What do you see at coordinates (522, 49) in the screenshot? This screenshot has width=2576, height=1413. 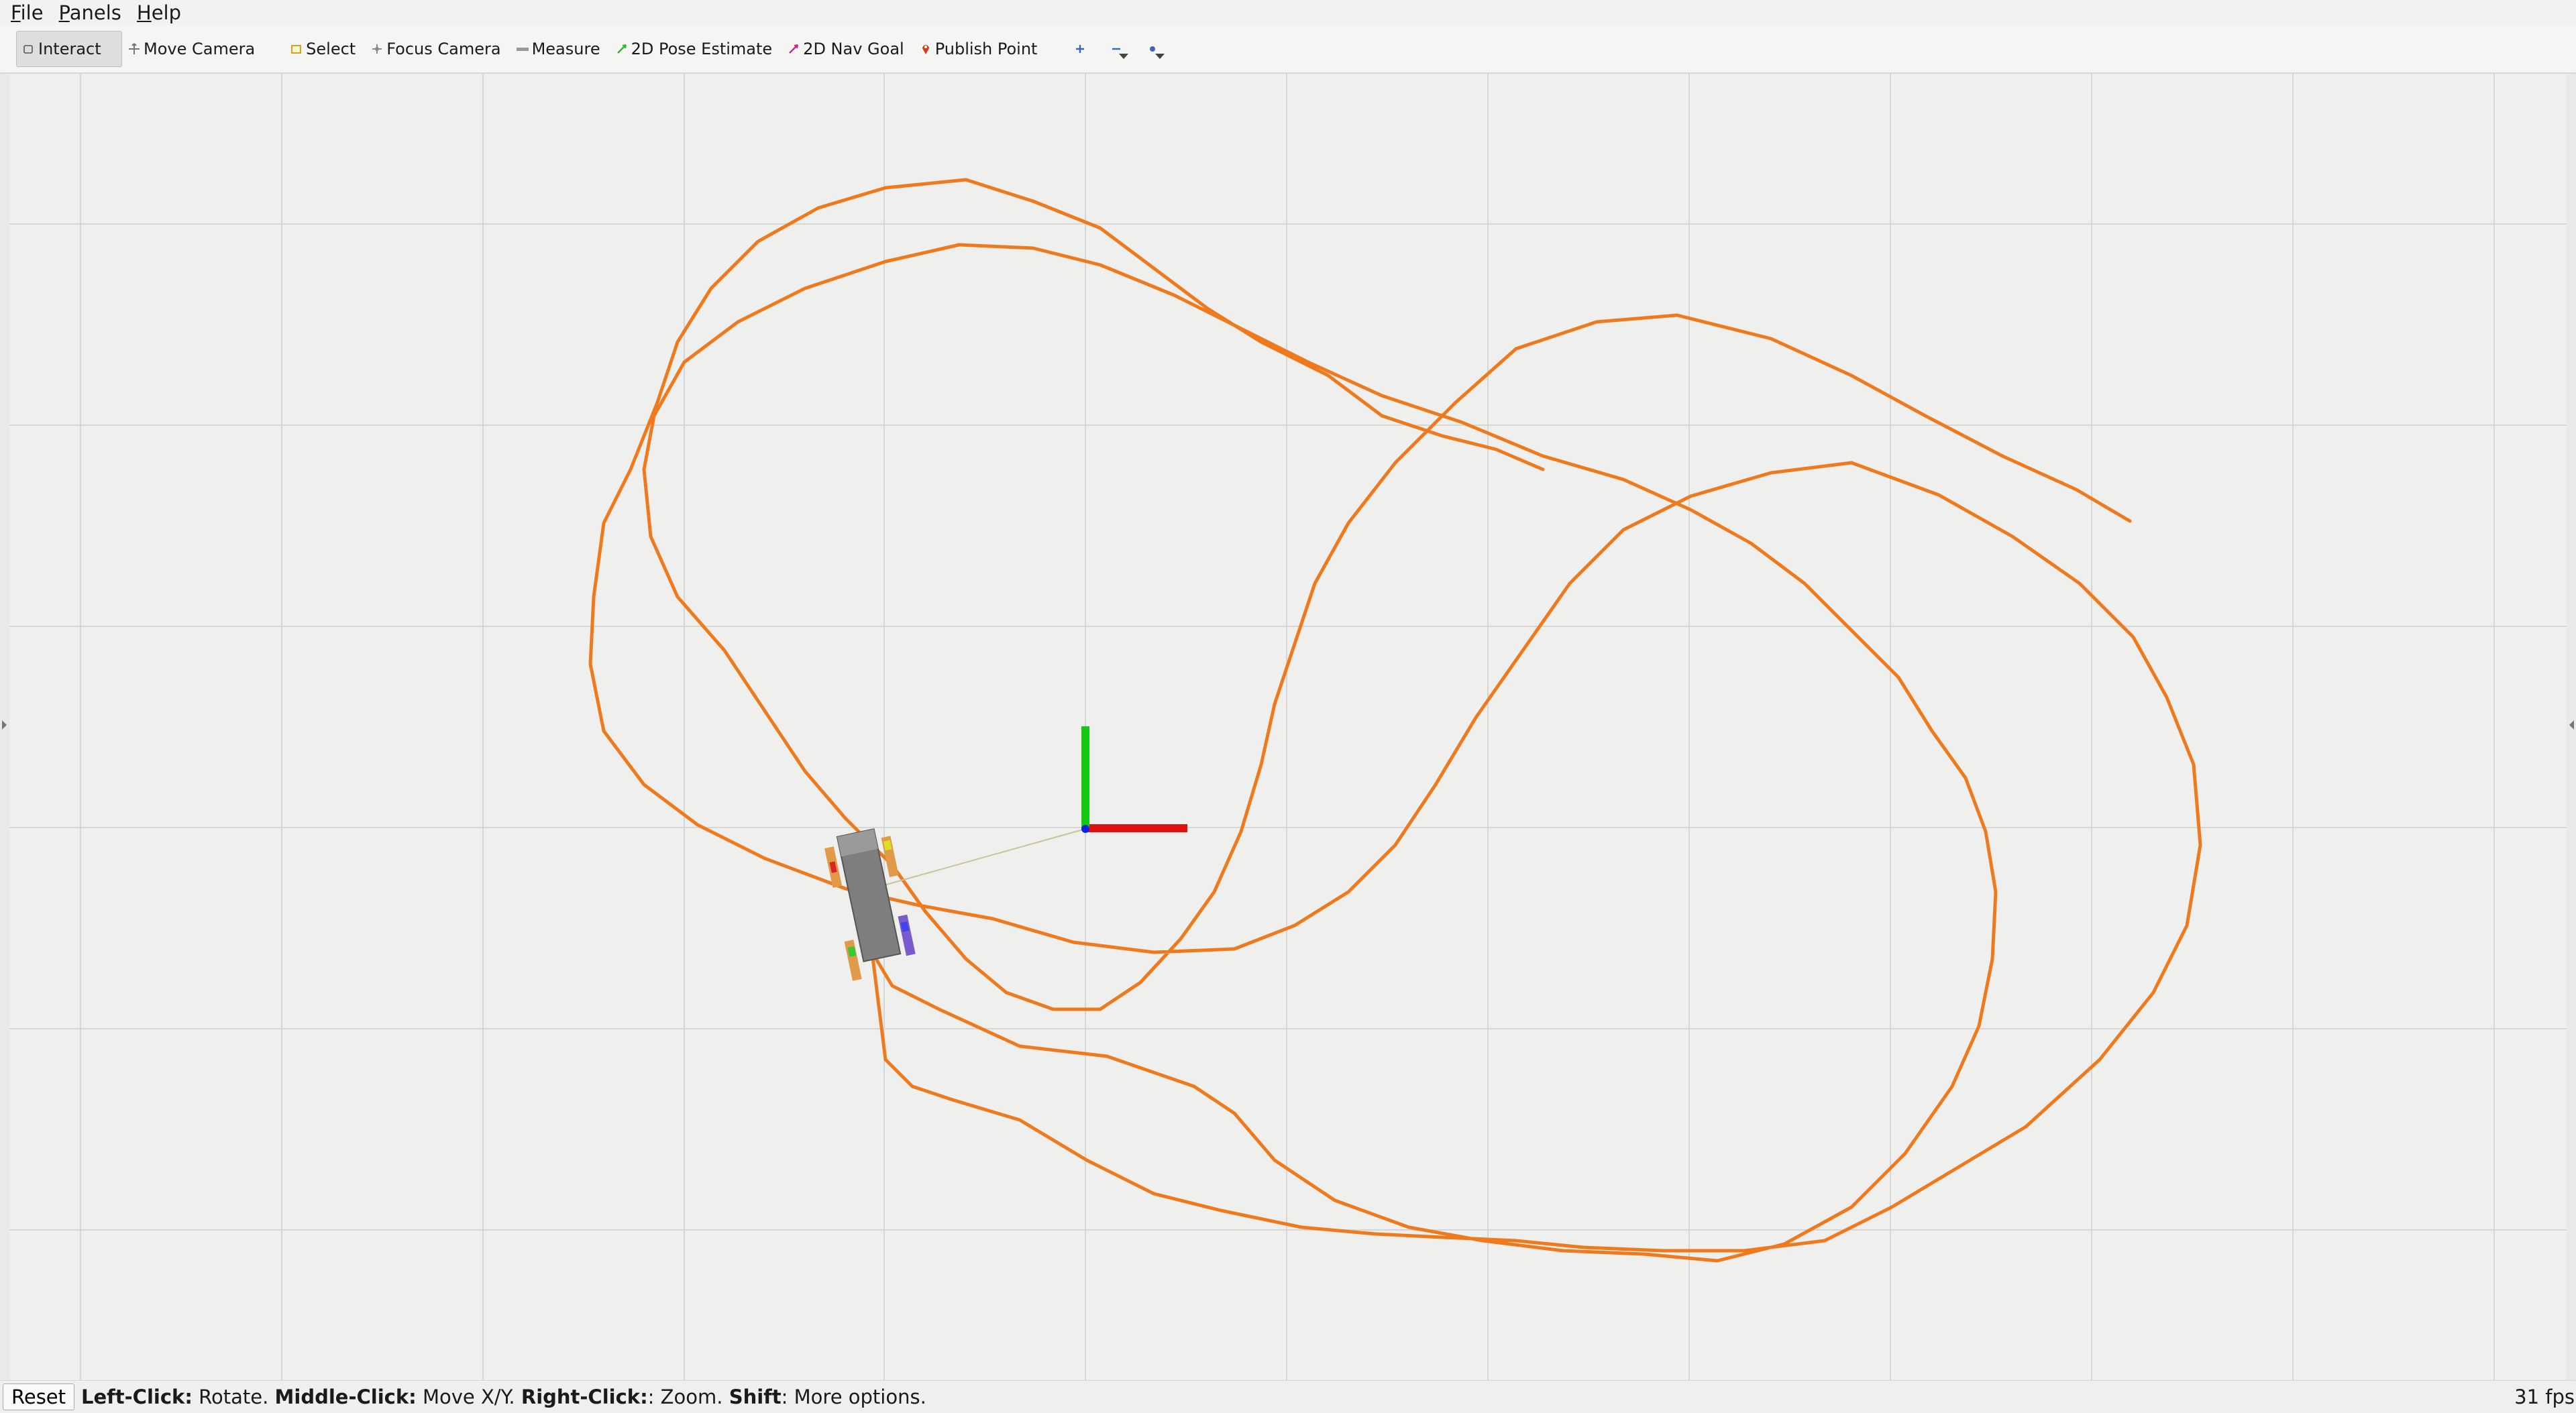 I see `measure-icon` at bounding box center [522, 49].